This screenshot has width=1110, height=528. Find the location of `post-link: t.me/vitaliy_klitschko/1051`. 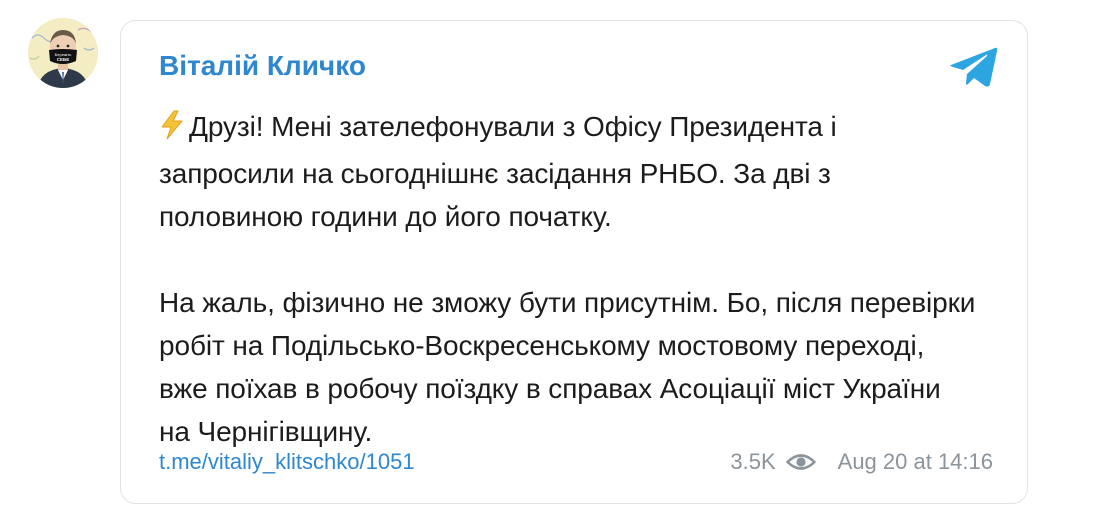

post-link: t.me/vitaliy_klitschko/1051 is located at coordinates (287, 462).